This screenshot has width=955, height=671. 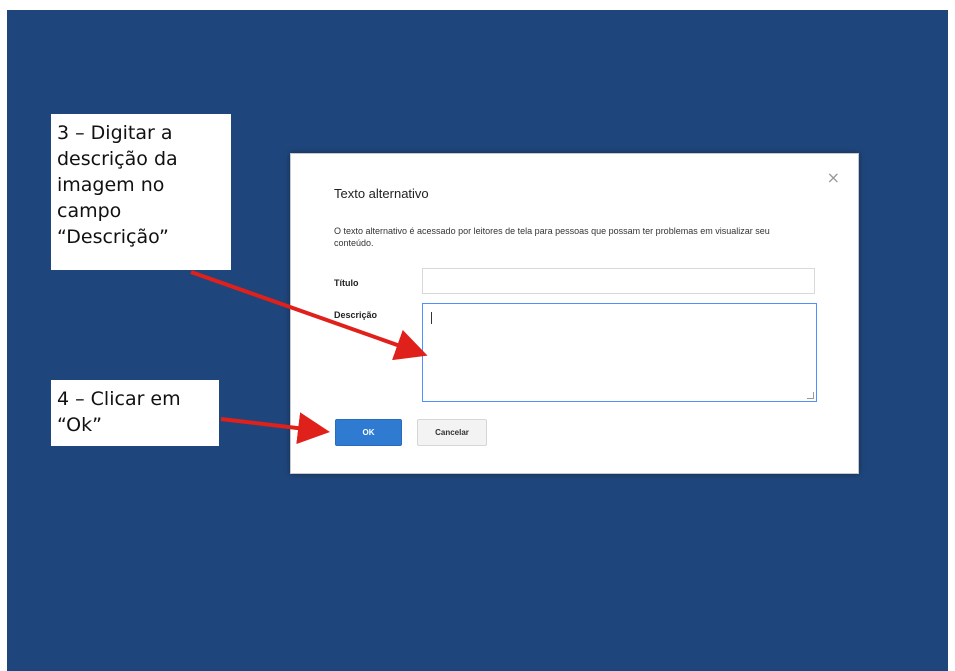 I want to click on callout-3-line-5: “Descrição”, so click(x=113, y=237).